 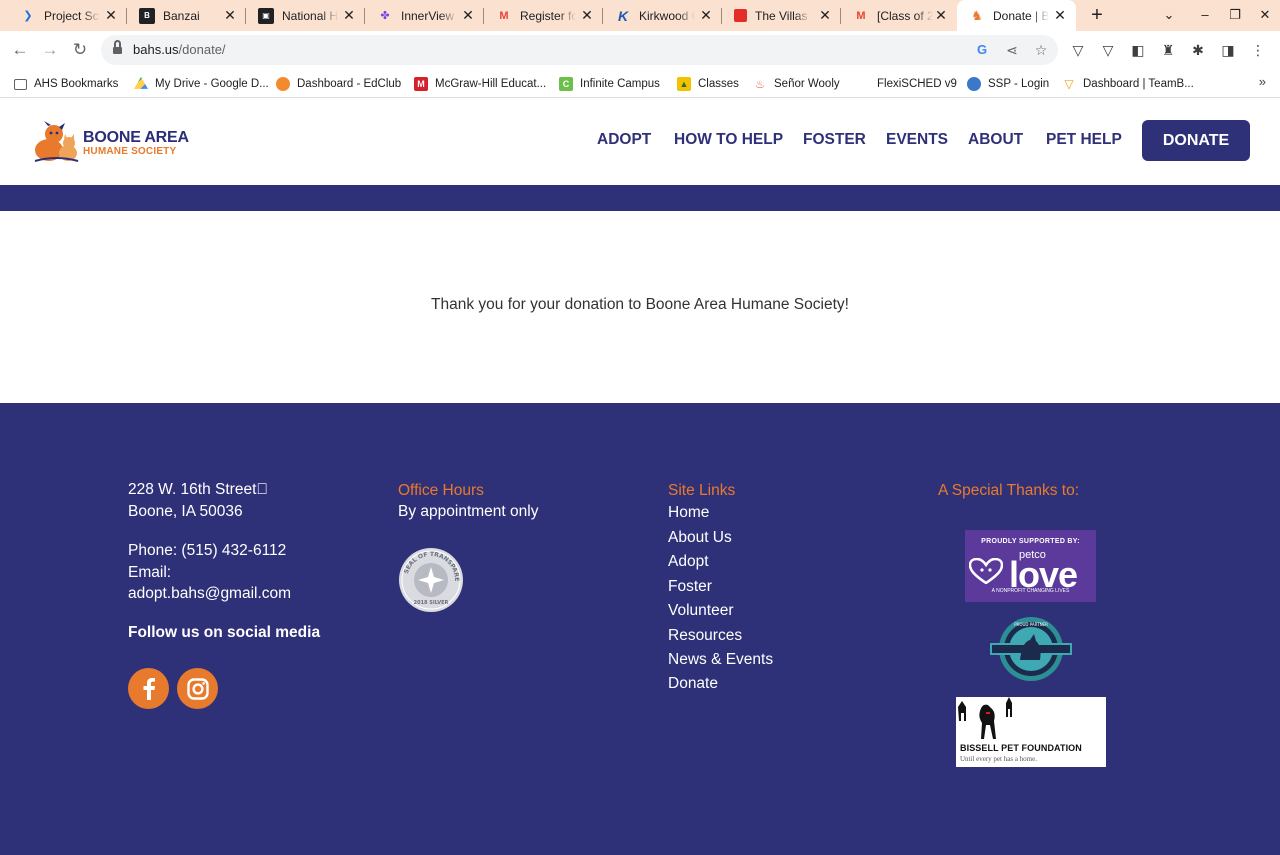 What do you see at coordinates (1008, 84) in the screenshot?
I see `bookmark-ssp: SSP - Login` at bounding box center [1008, 84].